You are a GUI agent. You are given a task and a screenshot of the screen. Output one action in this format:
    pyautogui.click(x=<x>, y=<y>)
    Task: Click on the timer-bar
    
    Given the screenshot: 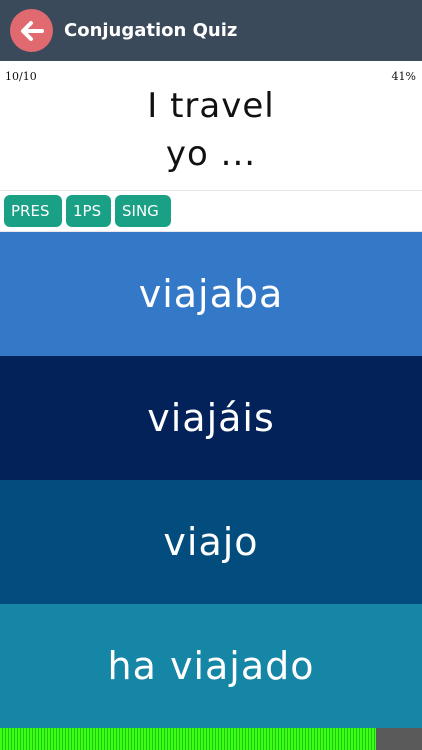 What is the action you would take?
    pyautogui.click(x=211, y=739)
    